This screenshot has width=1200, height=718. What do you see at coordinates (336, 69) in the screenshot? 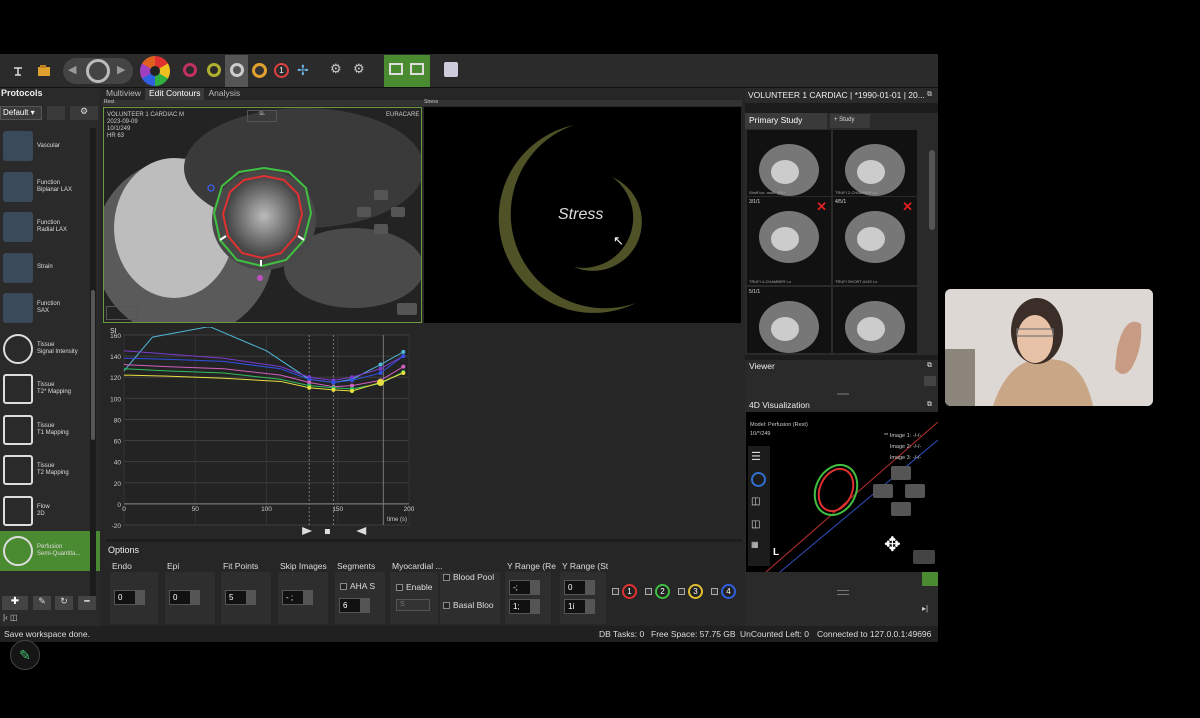
I see `settings-gear-icon: ⚙` at bounding box center [336, 69].